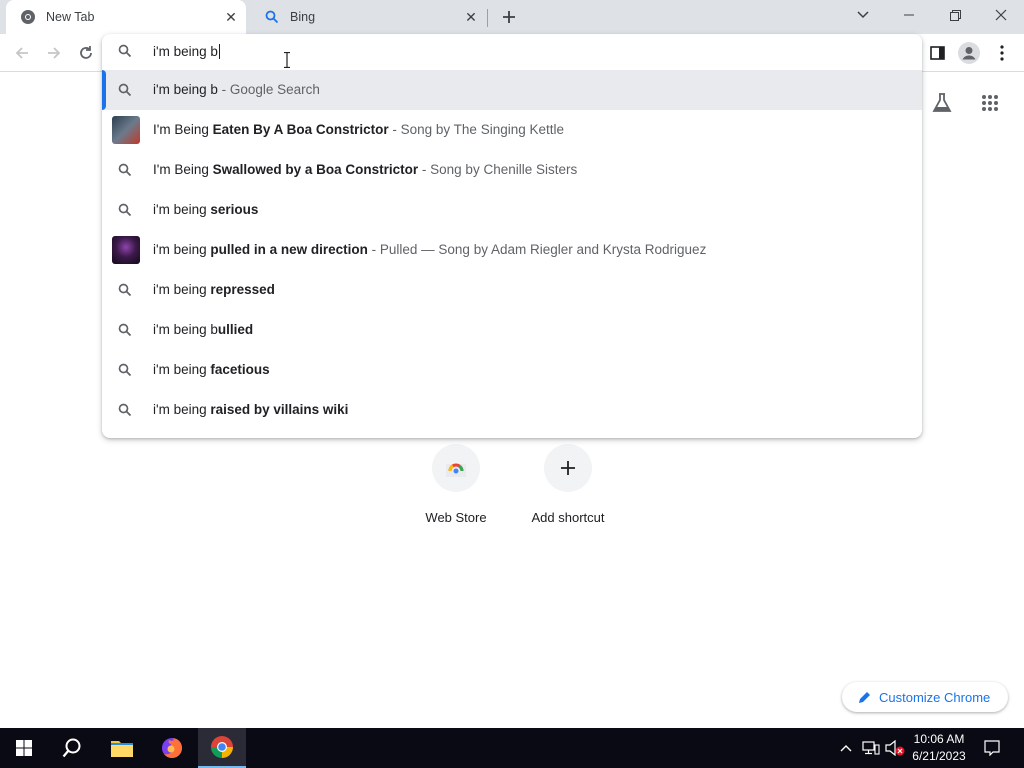  I want to click on network-icon, so click(871, 748).